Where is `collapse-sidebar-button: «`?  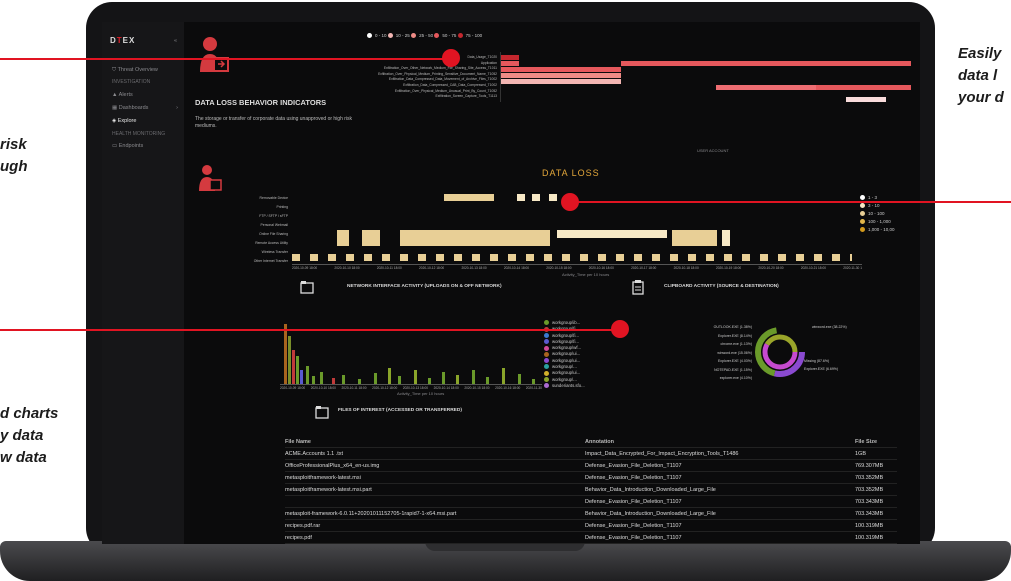 collapse-sidebar-button: « is located at coordinates (175, 41).